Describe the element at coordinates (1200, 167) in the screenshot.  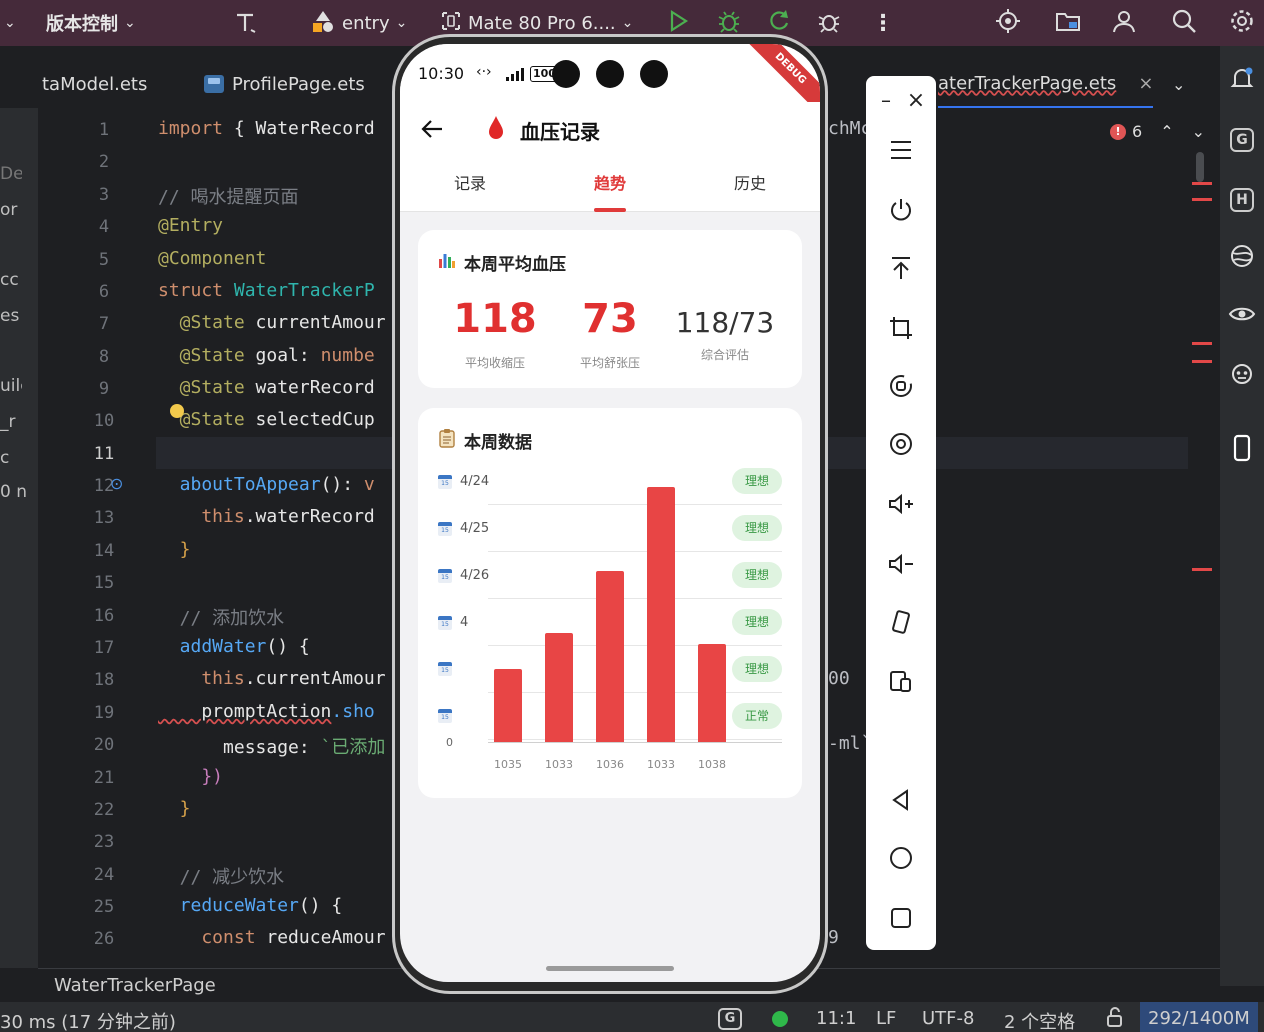
I see `scrollbar` at that location.